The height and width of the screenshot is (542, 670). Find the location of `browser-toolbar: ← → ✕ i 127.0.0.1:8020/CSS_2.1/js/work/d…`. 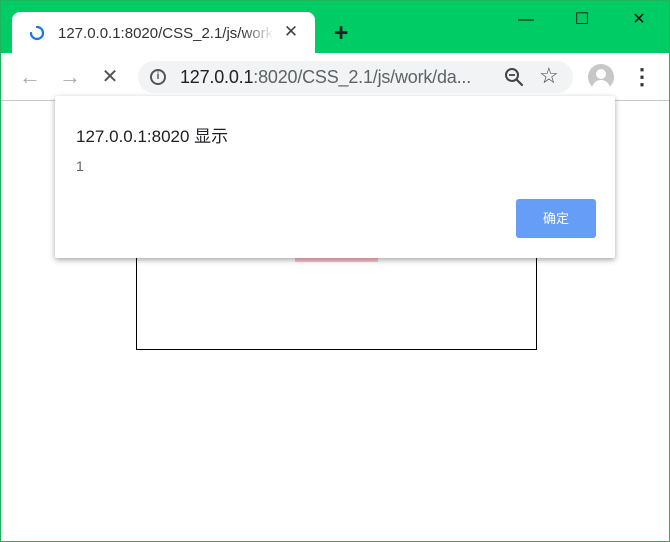

browser-toolbar: ← → ✕ i 127.0.0.1:8020/CSS_2.1/js/work/d… is located at coordinates (335, 77).